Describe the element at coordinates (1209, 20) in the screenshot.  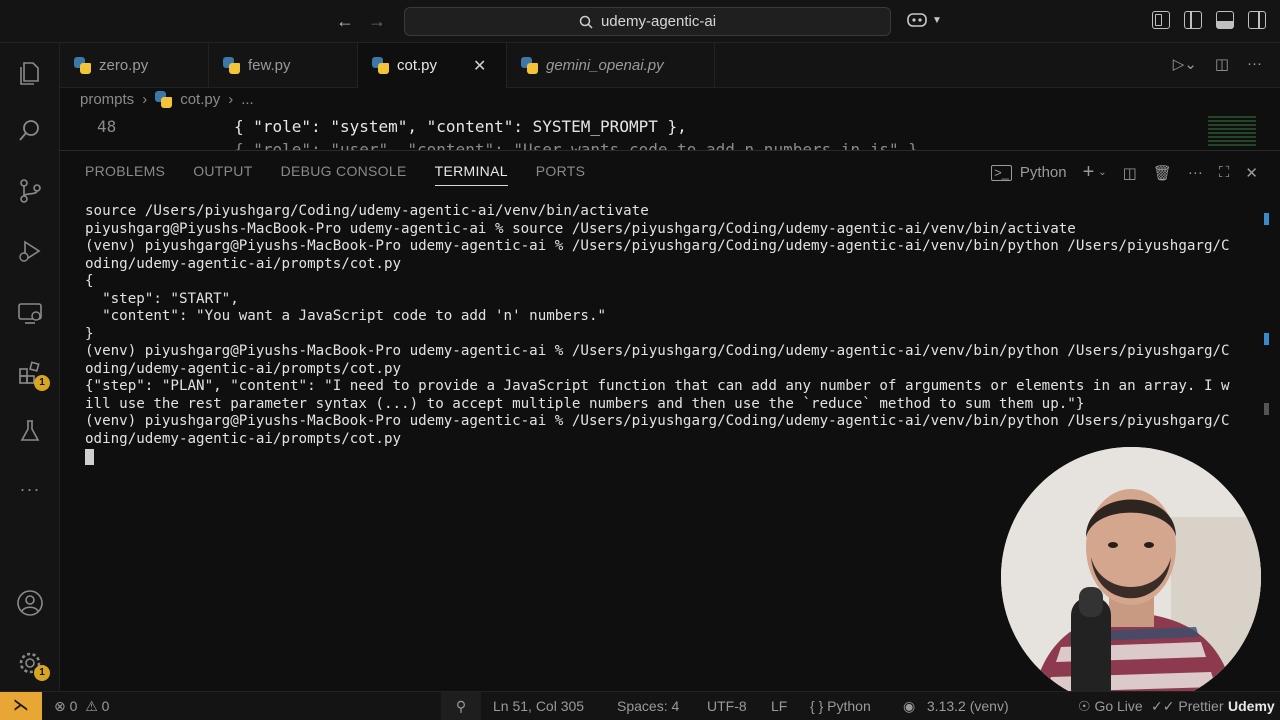
I see `layout-controls` at that location.